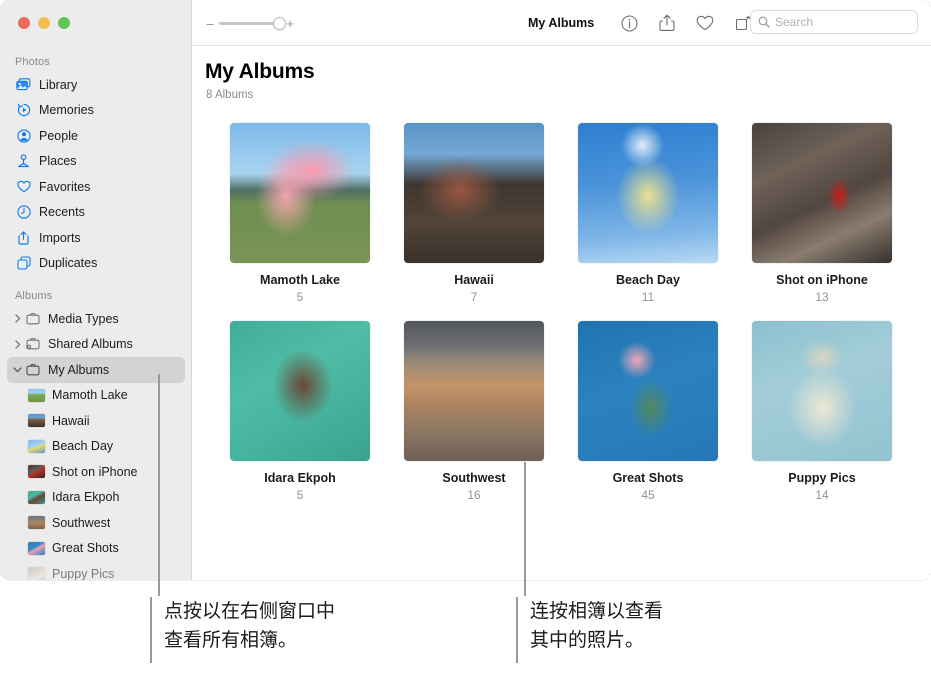 The image size is (931, 673). I want to click on album-card: Southwest 16, so click(474, 411).